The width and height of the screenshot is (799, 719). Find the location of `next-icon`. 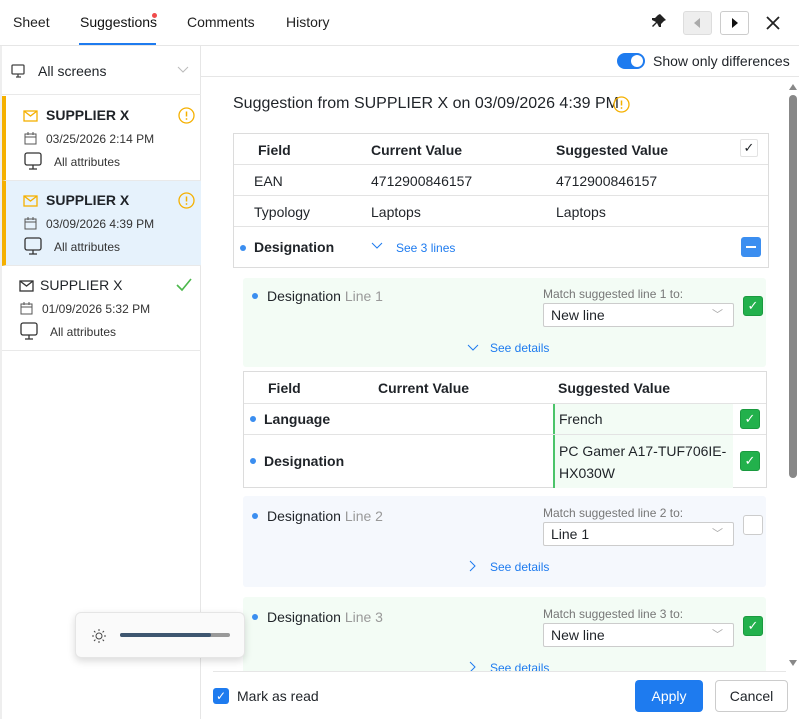

next-icon is located at coordinates (735, 23).